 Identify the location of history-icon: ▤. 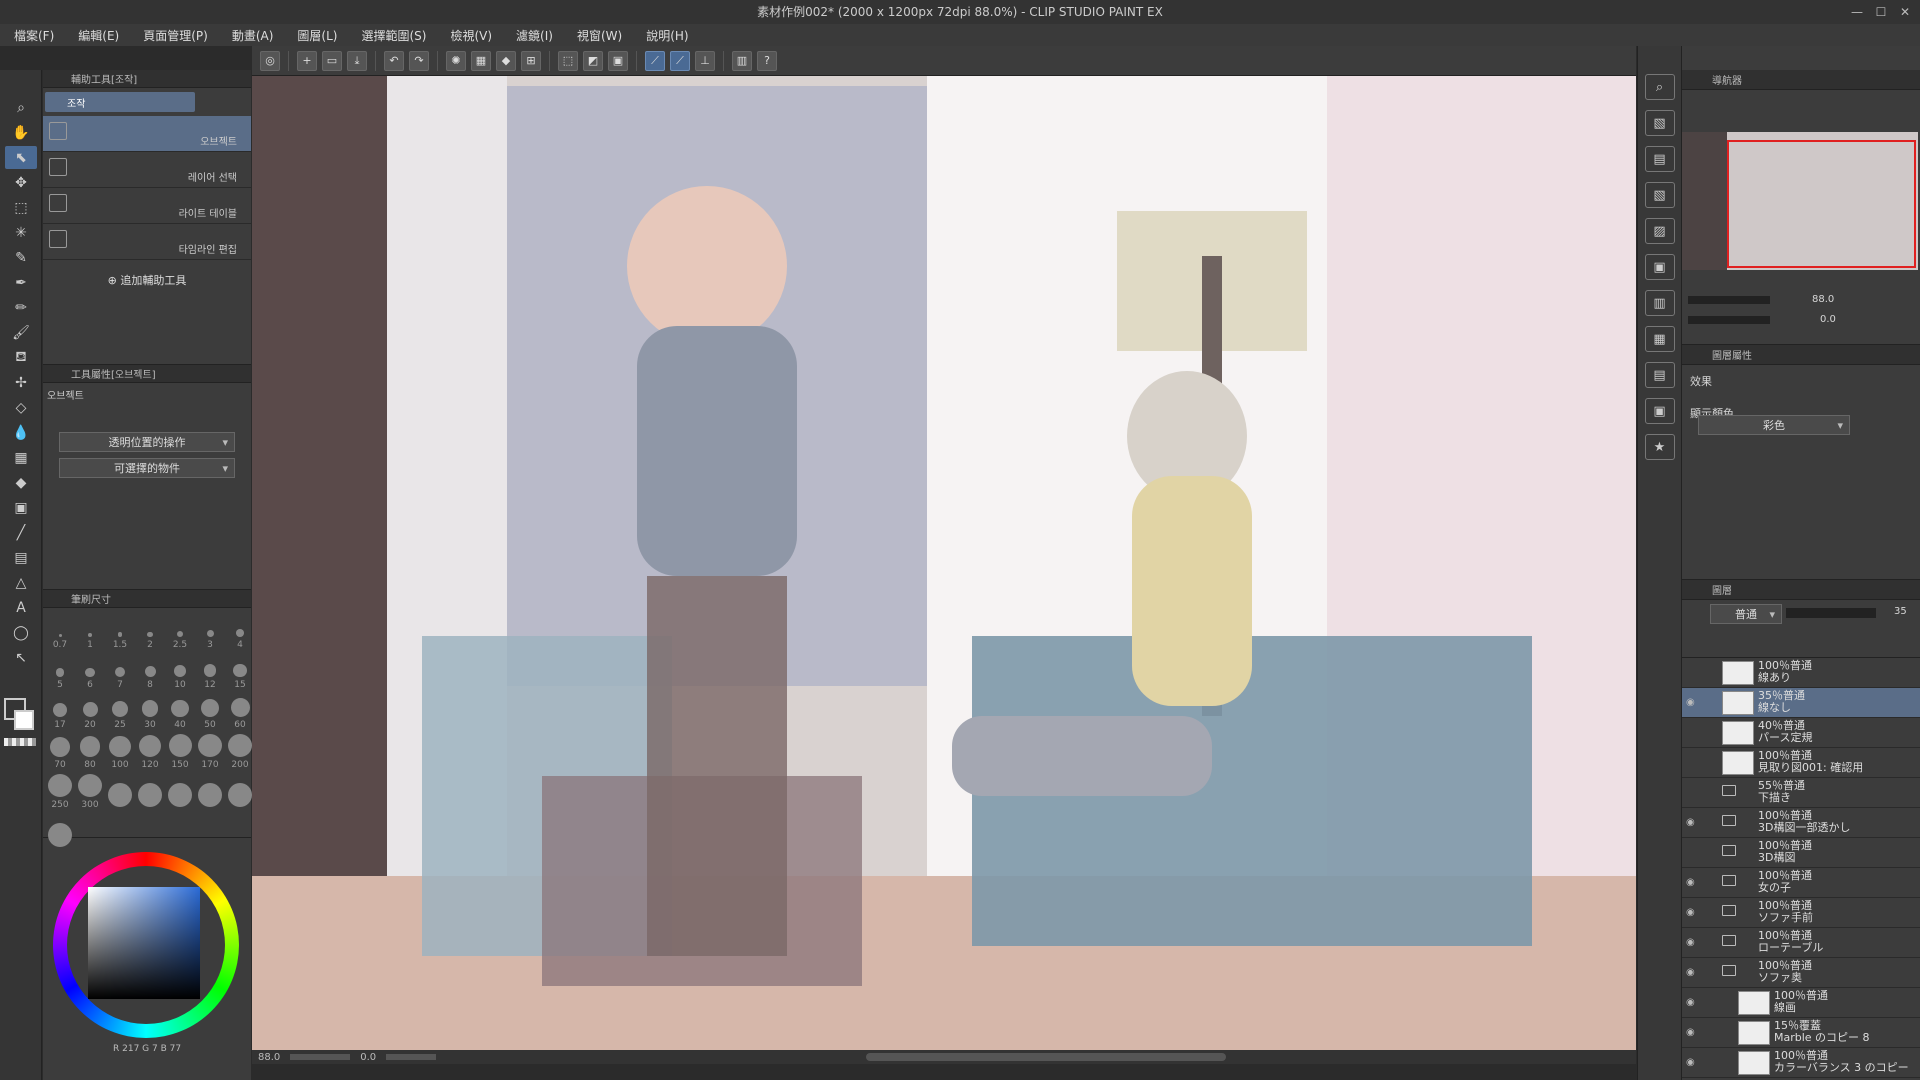
(1659, 375).